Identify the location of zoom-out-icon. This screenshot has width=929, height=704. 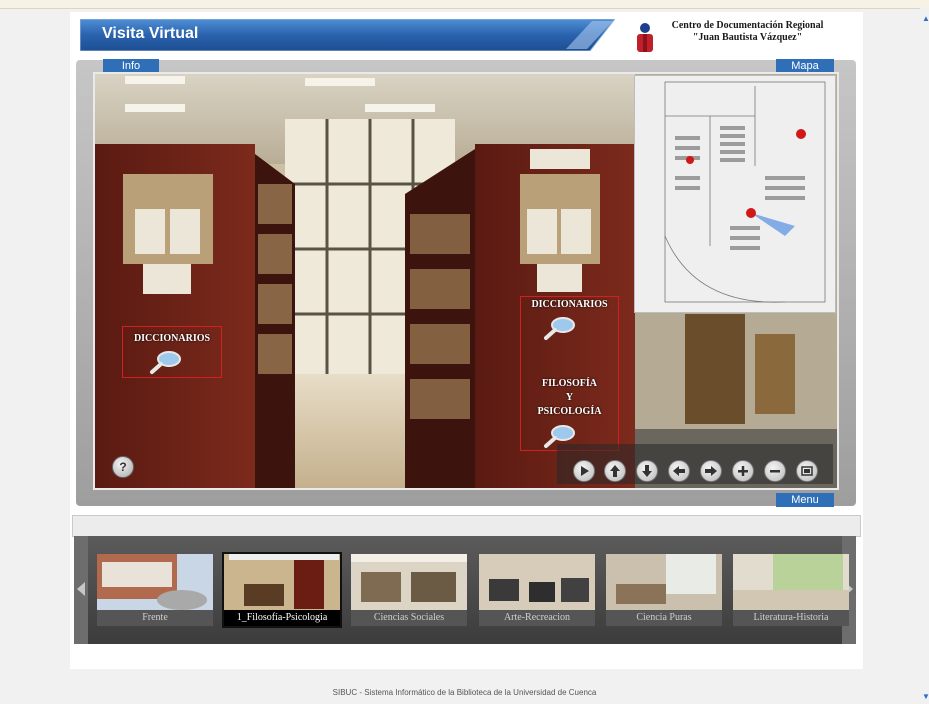
(775, 471).